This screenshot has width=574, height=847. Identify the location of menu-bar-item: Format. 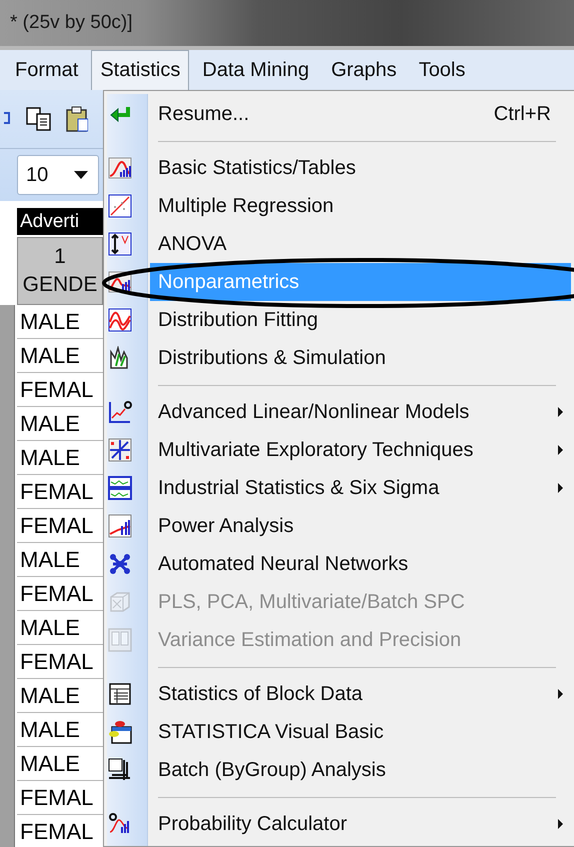
(47, 70).